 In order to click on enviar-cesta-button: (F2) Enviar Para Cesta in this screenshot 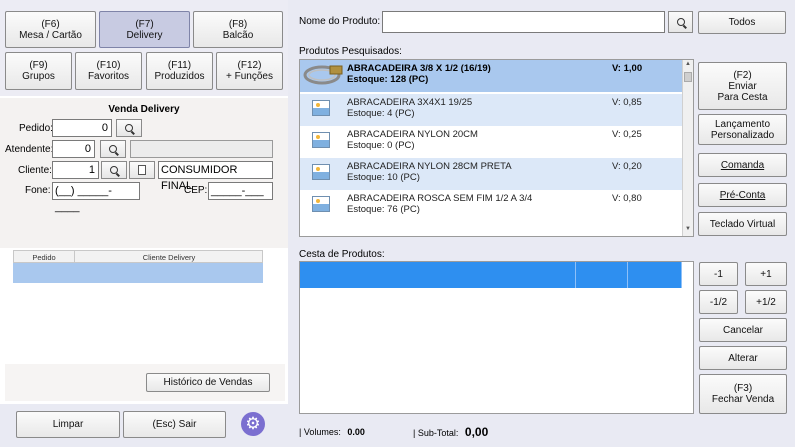, I will do `click(742, 86)`.